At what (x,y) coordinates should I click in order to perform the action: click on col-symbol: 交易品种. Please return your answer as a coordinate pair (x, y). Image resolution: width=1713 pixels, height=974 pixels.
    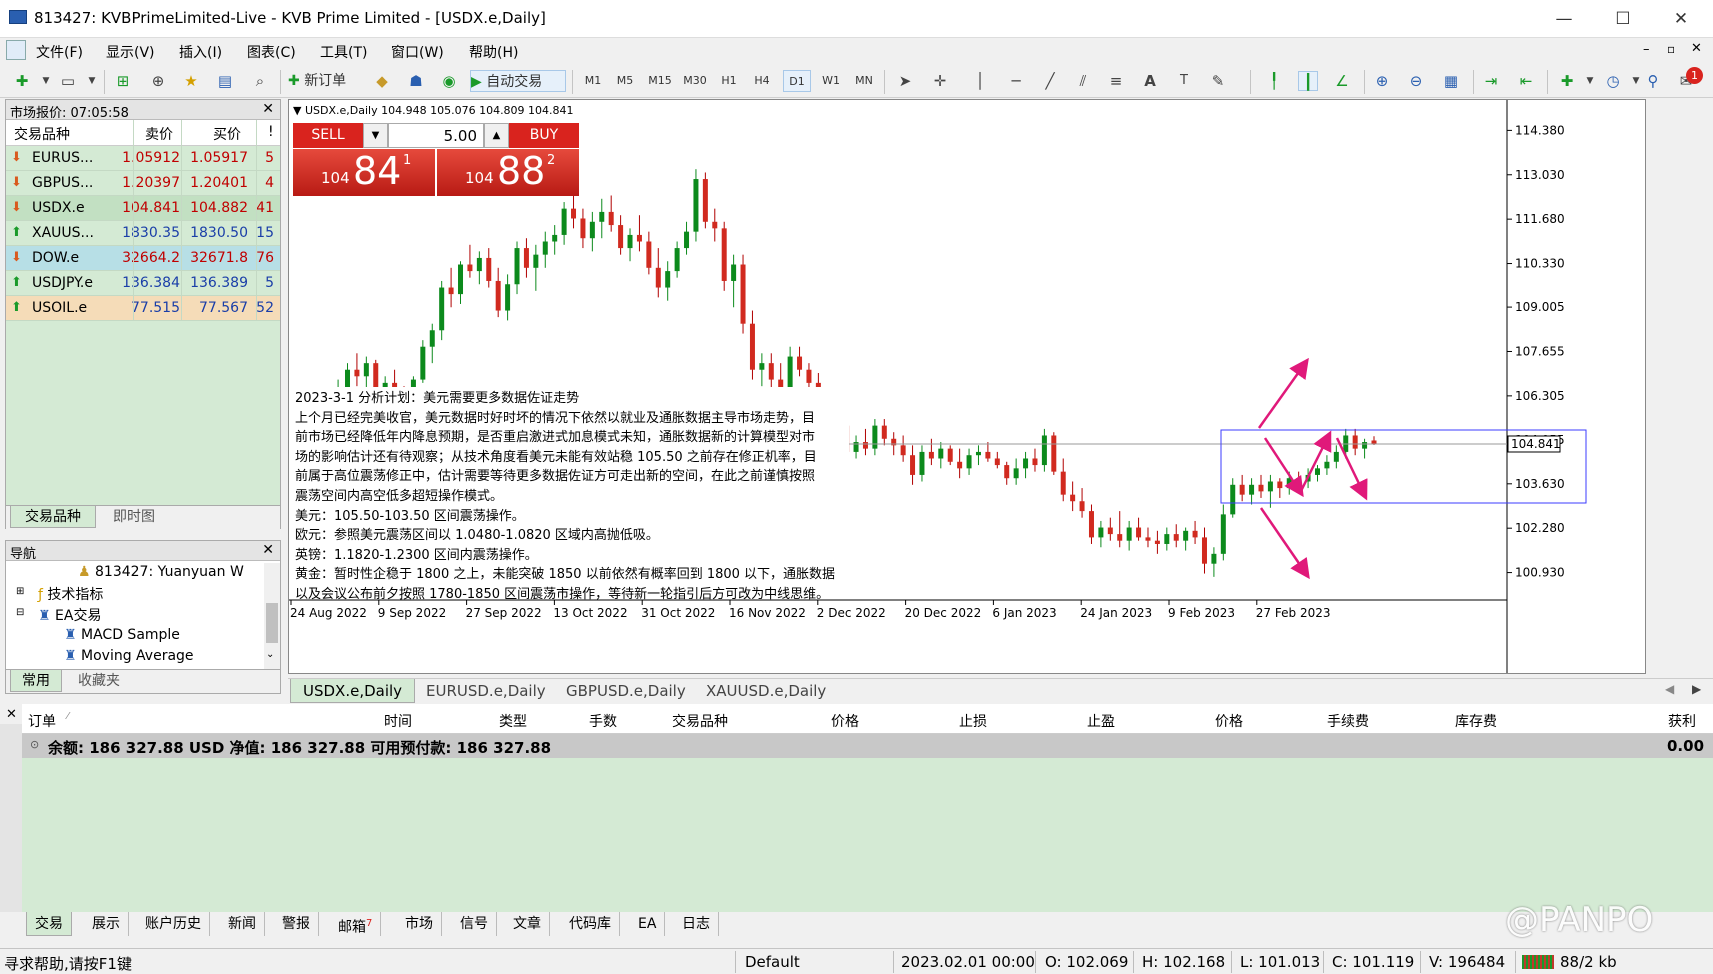
    Looking at the image, I should click on (42, 134).